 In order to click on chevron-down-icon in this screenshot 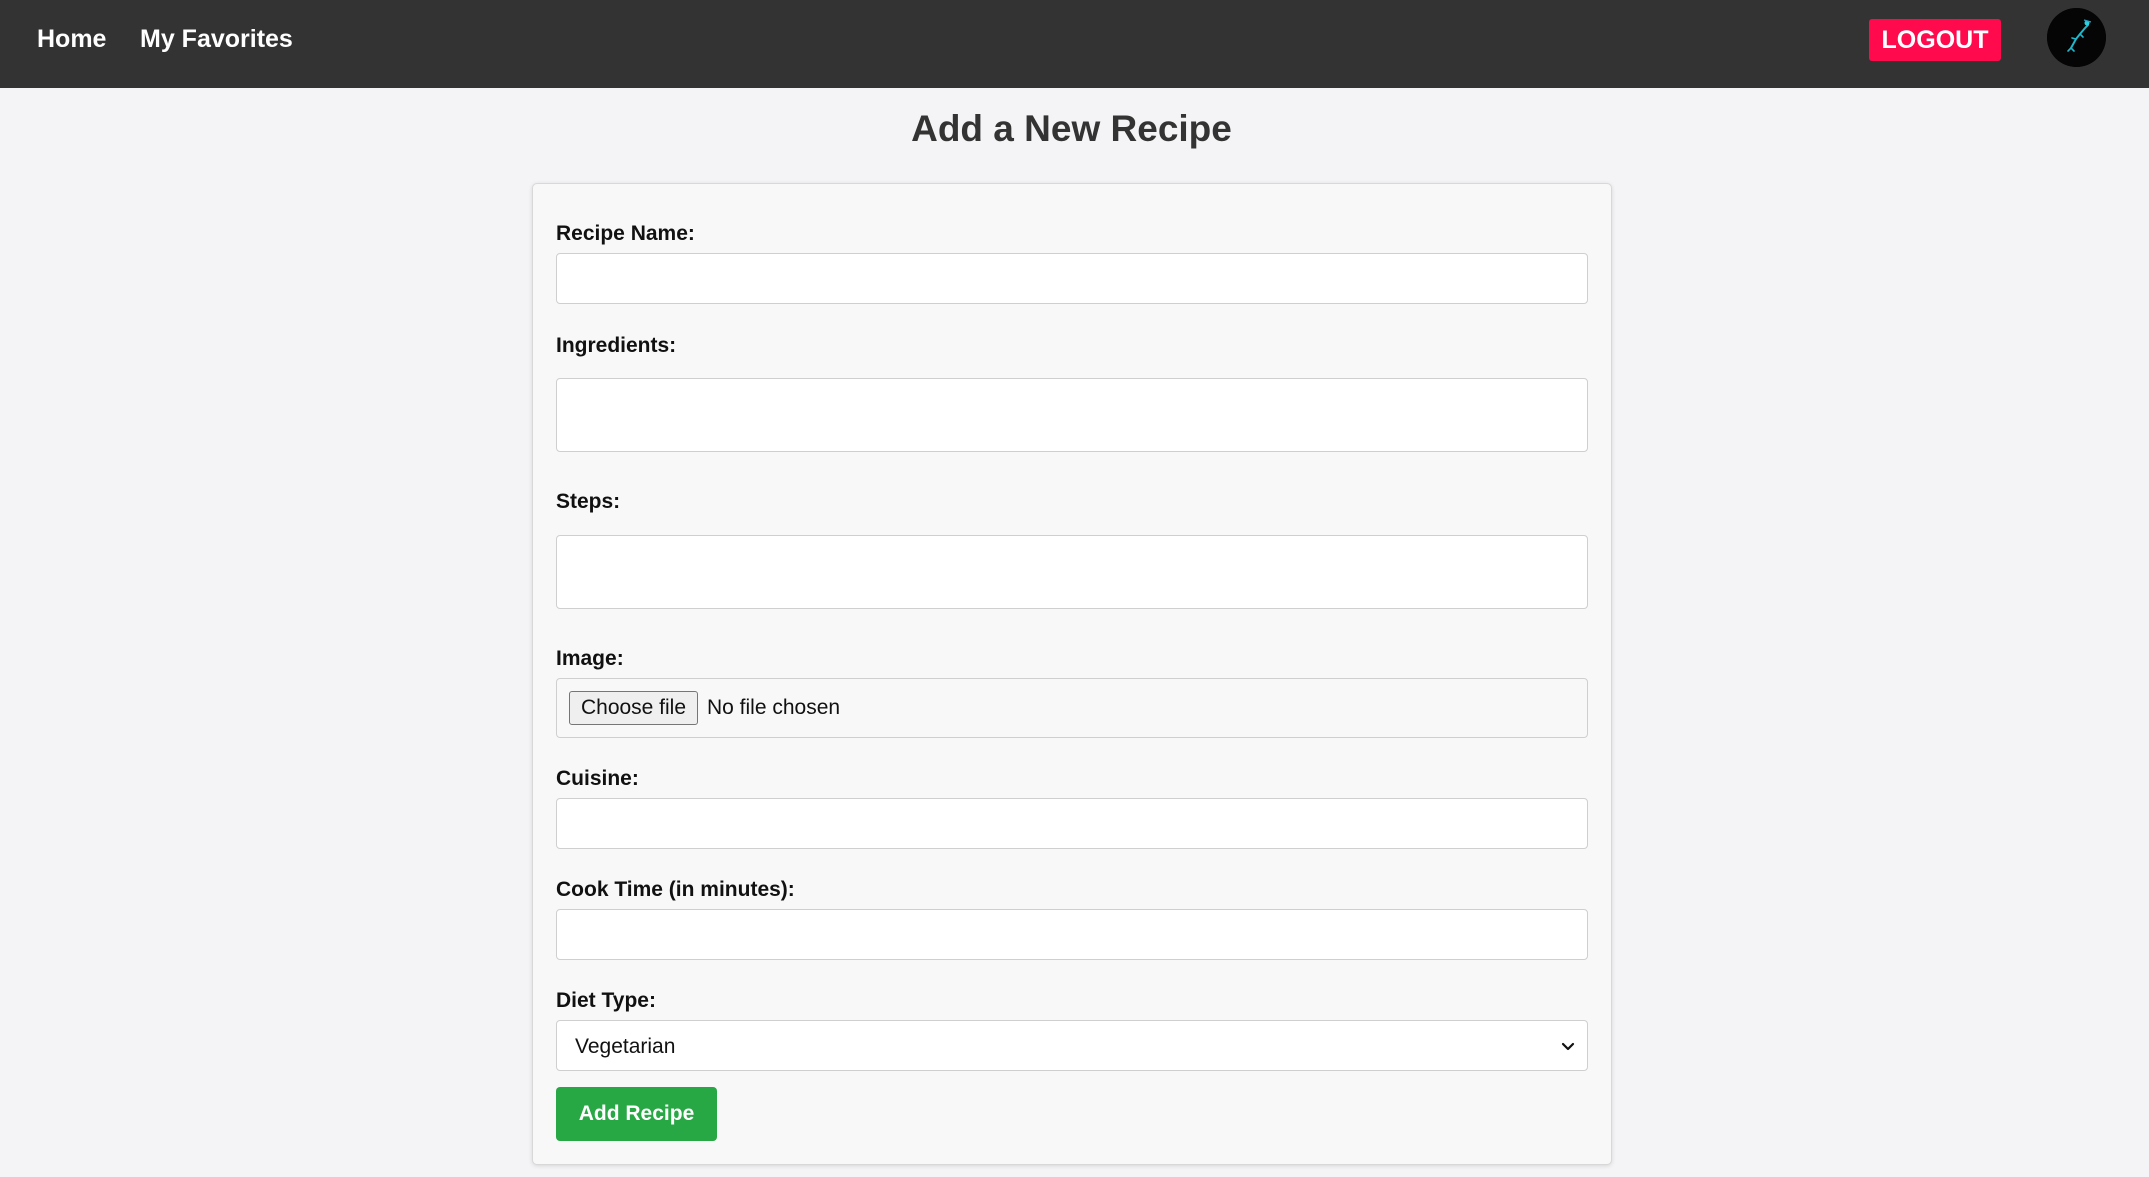, I will do `click(1568, 1046)`.